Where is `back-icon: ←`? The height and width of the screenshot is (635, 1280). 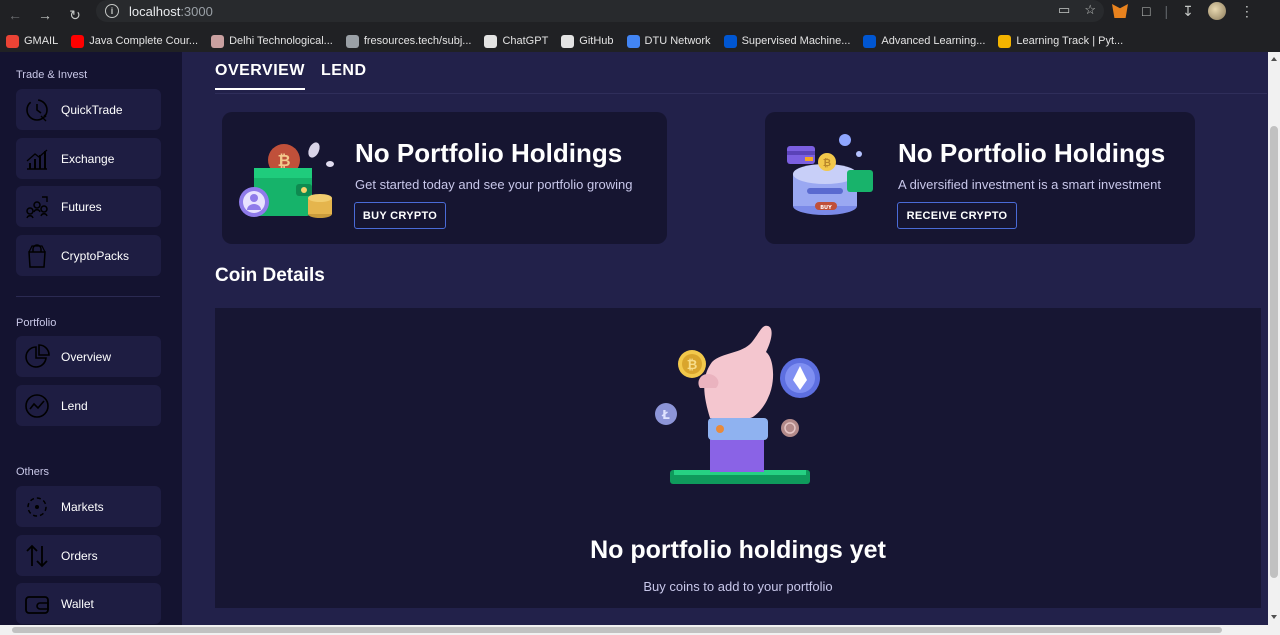
back-icon: ← is located at coordinates (15, 15).